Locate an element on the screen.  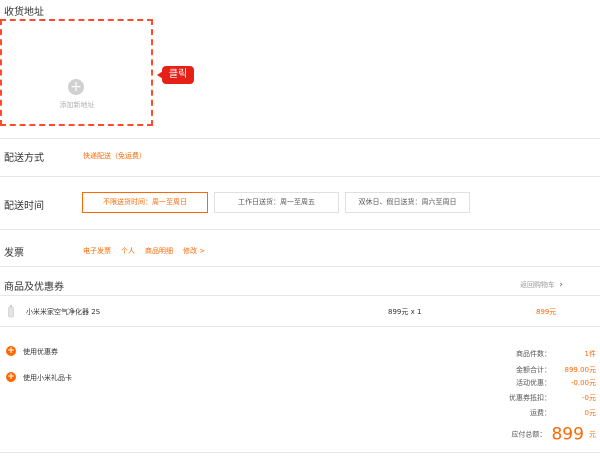
delivery-time-option-any: 不限送货时间：周一至周日 is located at coordinates (145, 202).